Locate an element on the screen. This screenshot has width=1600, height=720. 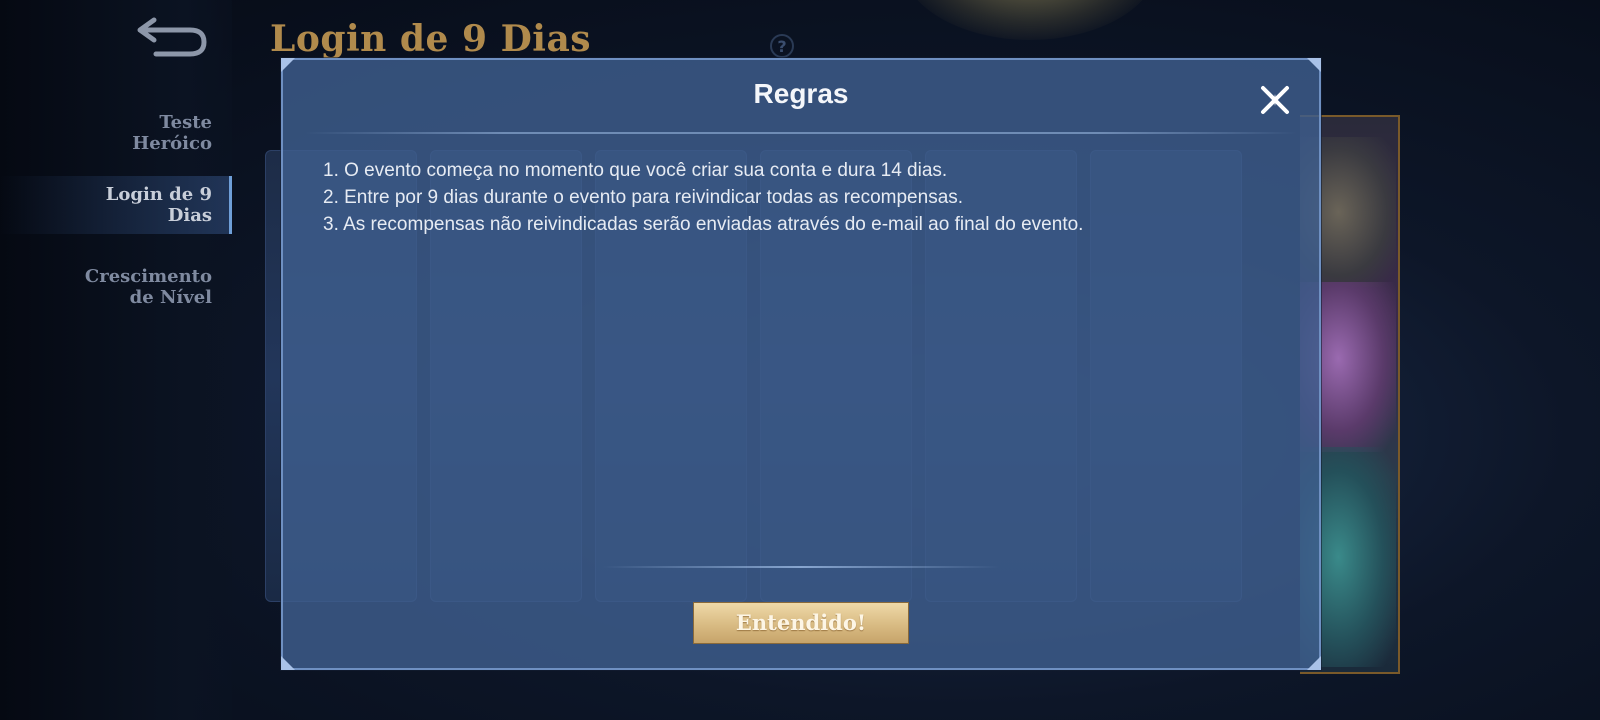
sidebar-item-label: Login de 9 Dias is located at coordinates (158, 205).